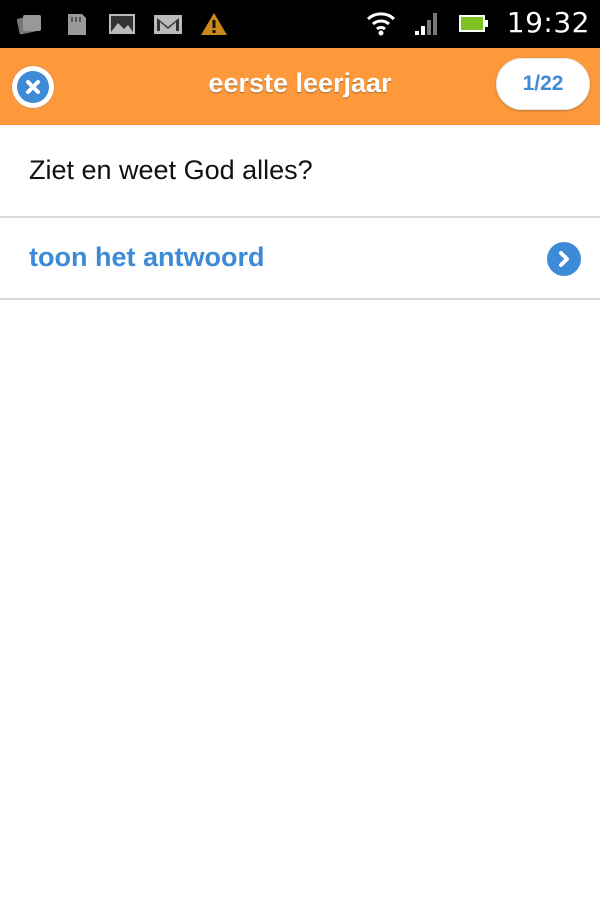  I want to click on wifi-icon, so click(381, 23).